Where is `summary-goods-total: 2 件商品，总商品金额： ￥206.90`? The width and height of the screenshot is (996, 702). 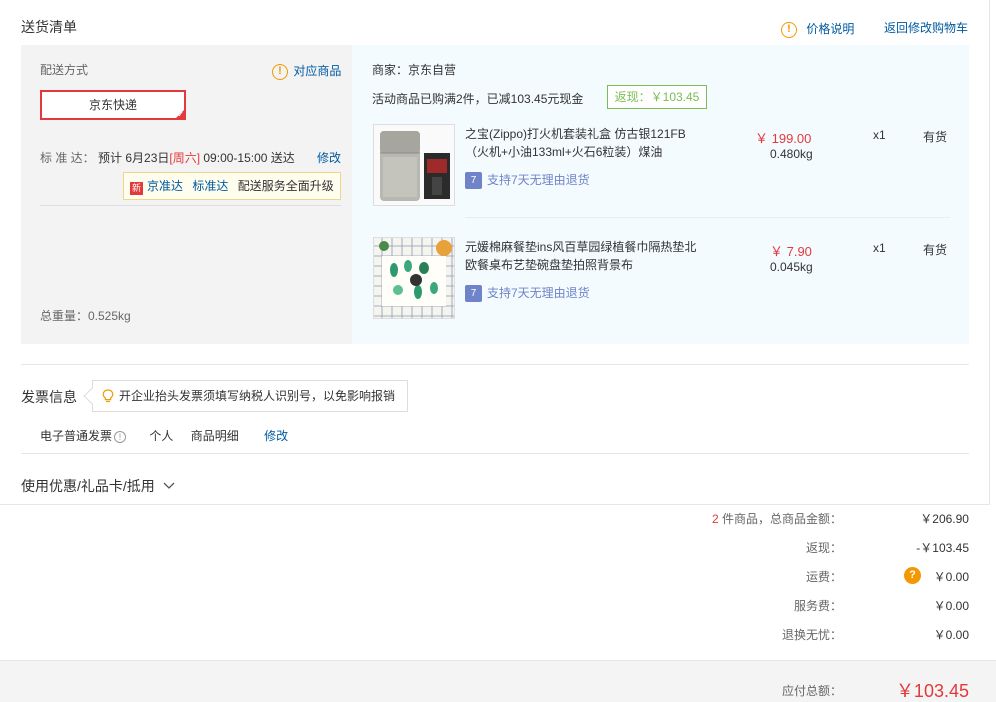 summary-goods-total: 2 件商品，总商品金额： ￥206.90 is located at coordinates (498, 520).